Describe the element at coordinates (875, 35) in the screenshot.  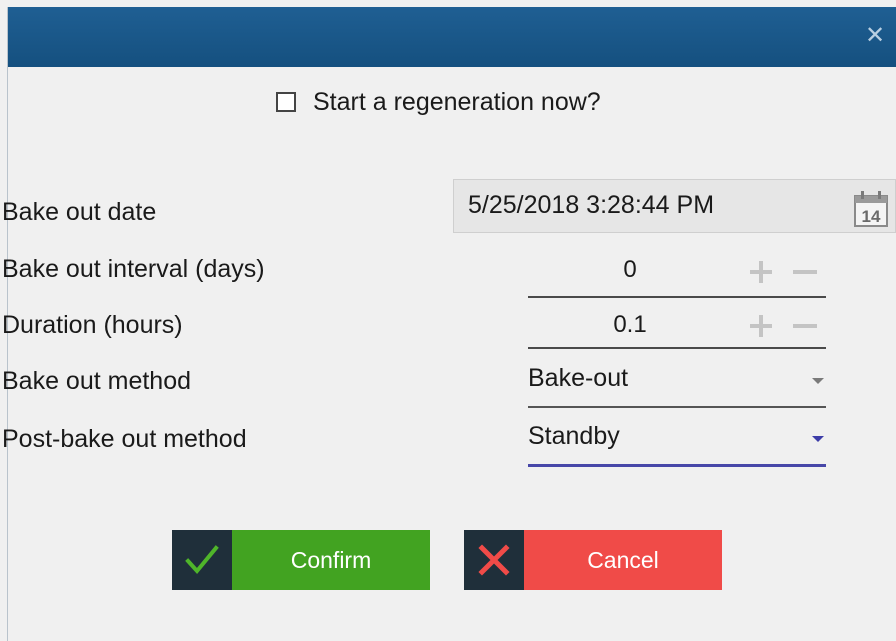
I see `close-icon: ✕` at that location.